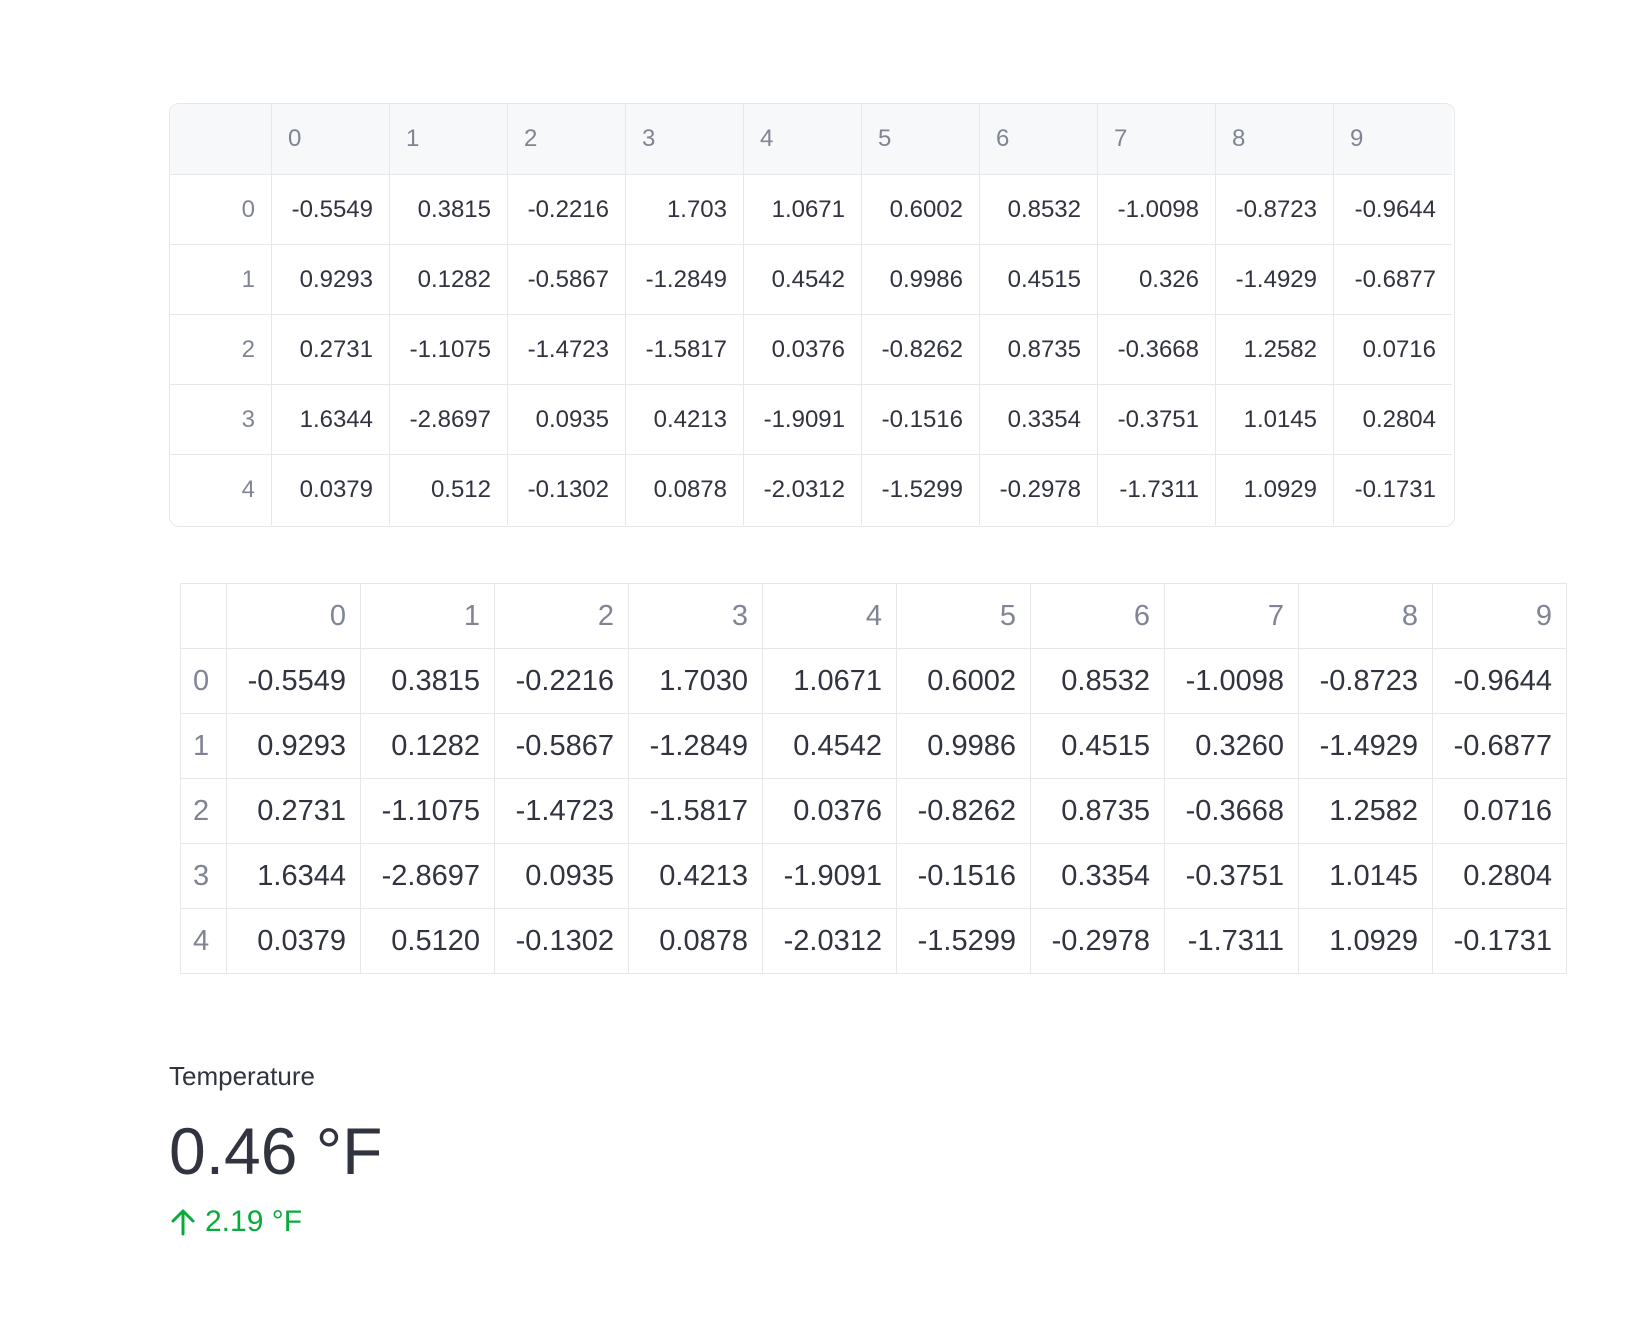  I want to click on table-column-header: 6, so click(1097, 616).